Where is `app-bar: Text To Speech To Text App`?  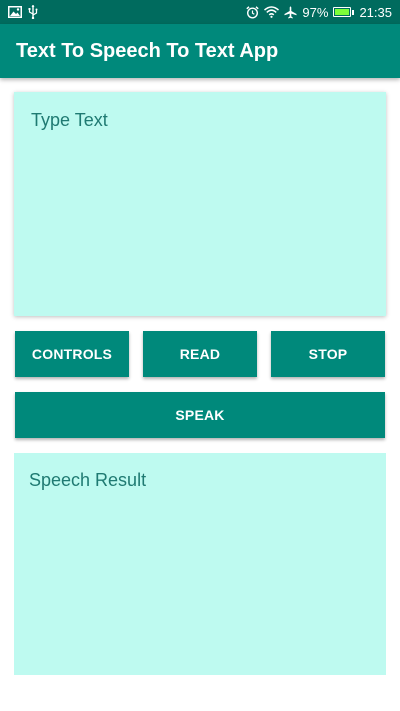
app-bar: Text To Speech To Text App is located at coordinates (200, 51).